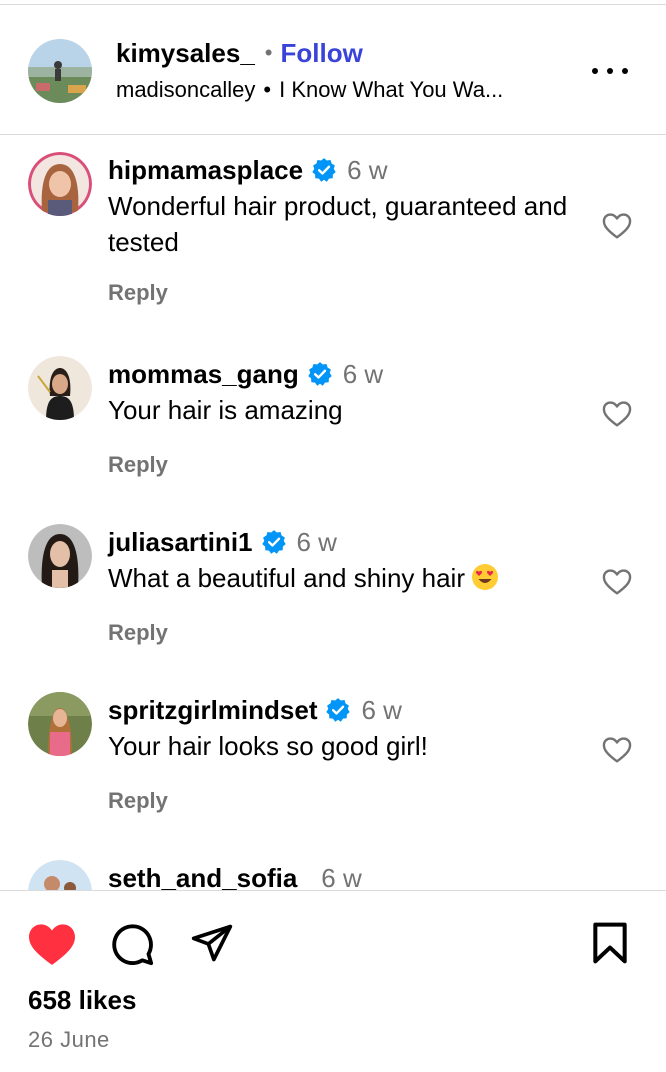 The width and height of the screenshot is (666, 1072). Describe the element at coordinates (322, 53) in the screenshot. I see `follow-button: Follow` at that location.